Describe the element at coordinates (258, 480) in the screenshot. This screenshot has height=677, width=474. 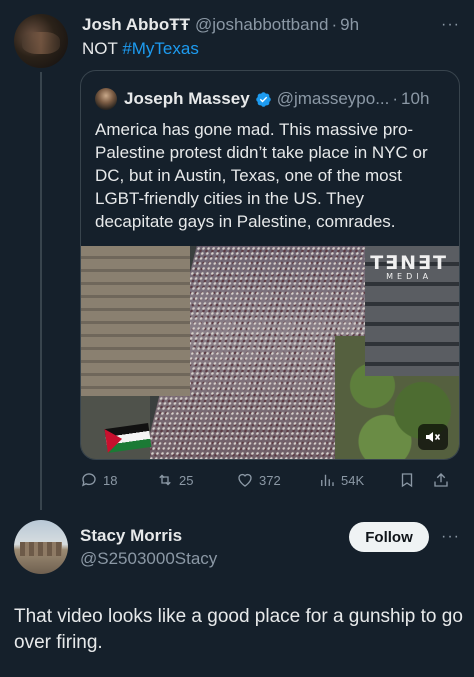
I see `like-action: 372` at that location.